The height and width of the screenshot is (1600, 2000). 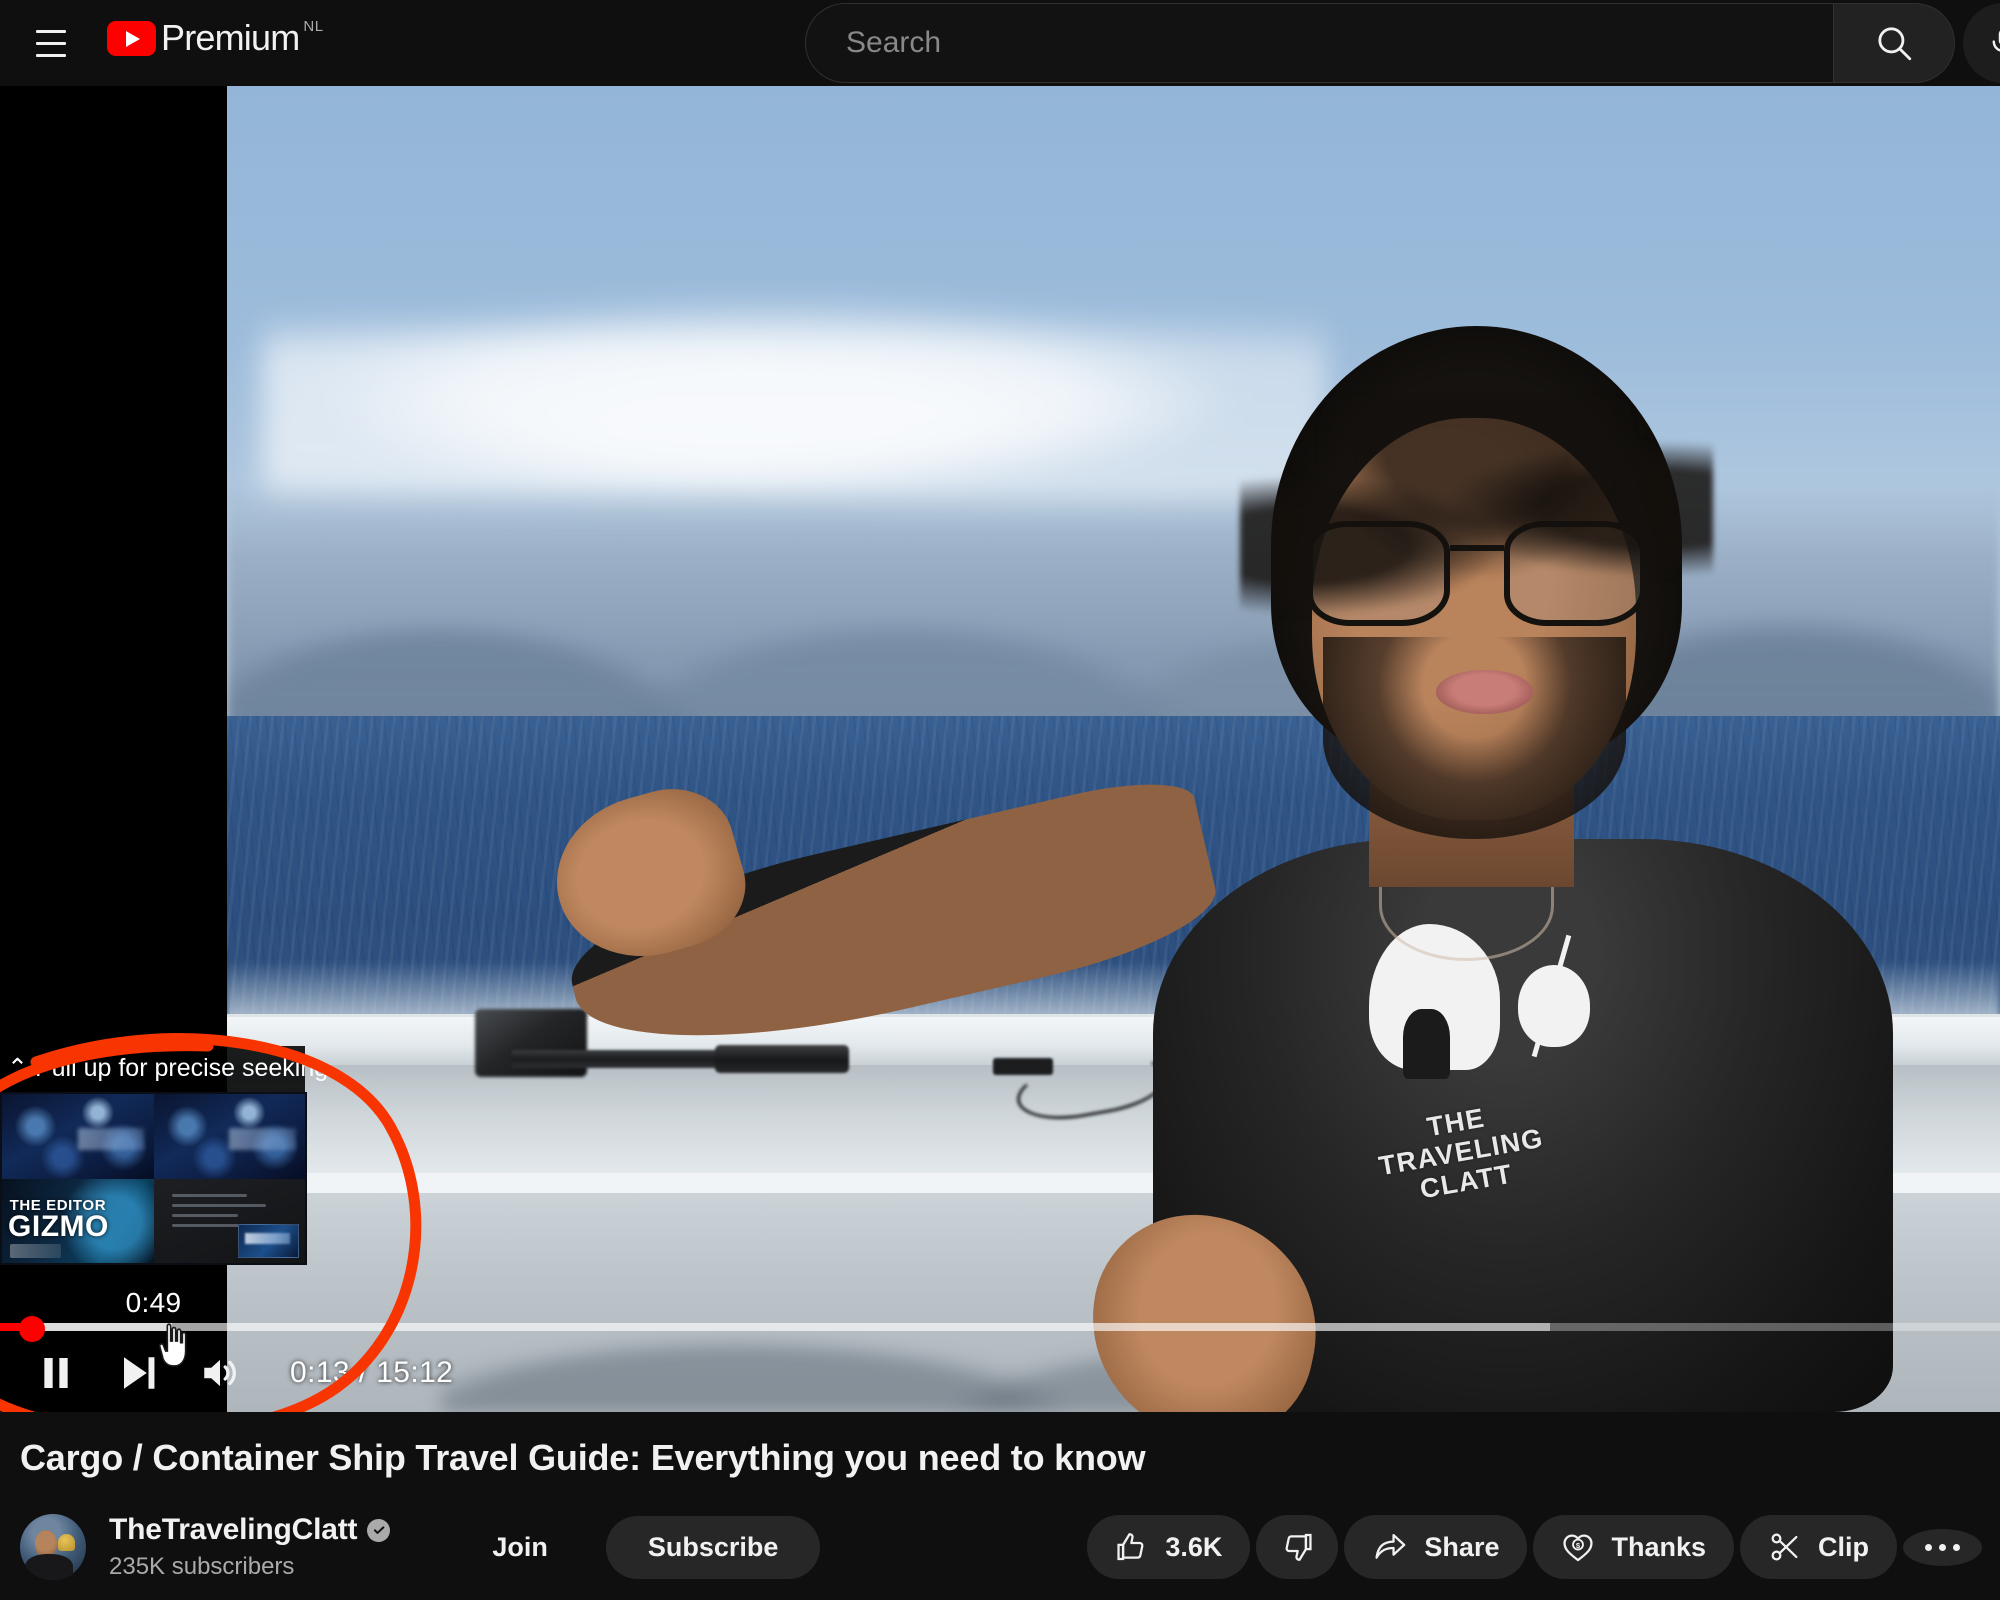 What do you see at coordinates (1462, 1546) in the screenshot?
I see `share-label: Share` at bounding box center [1462, 1546].